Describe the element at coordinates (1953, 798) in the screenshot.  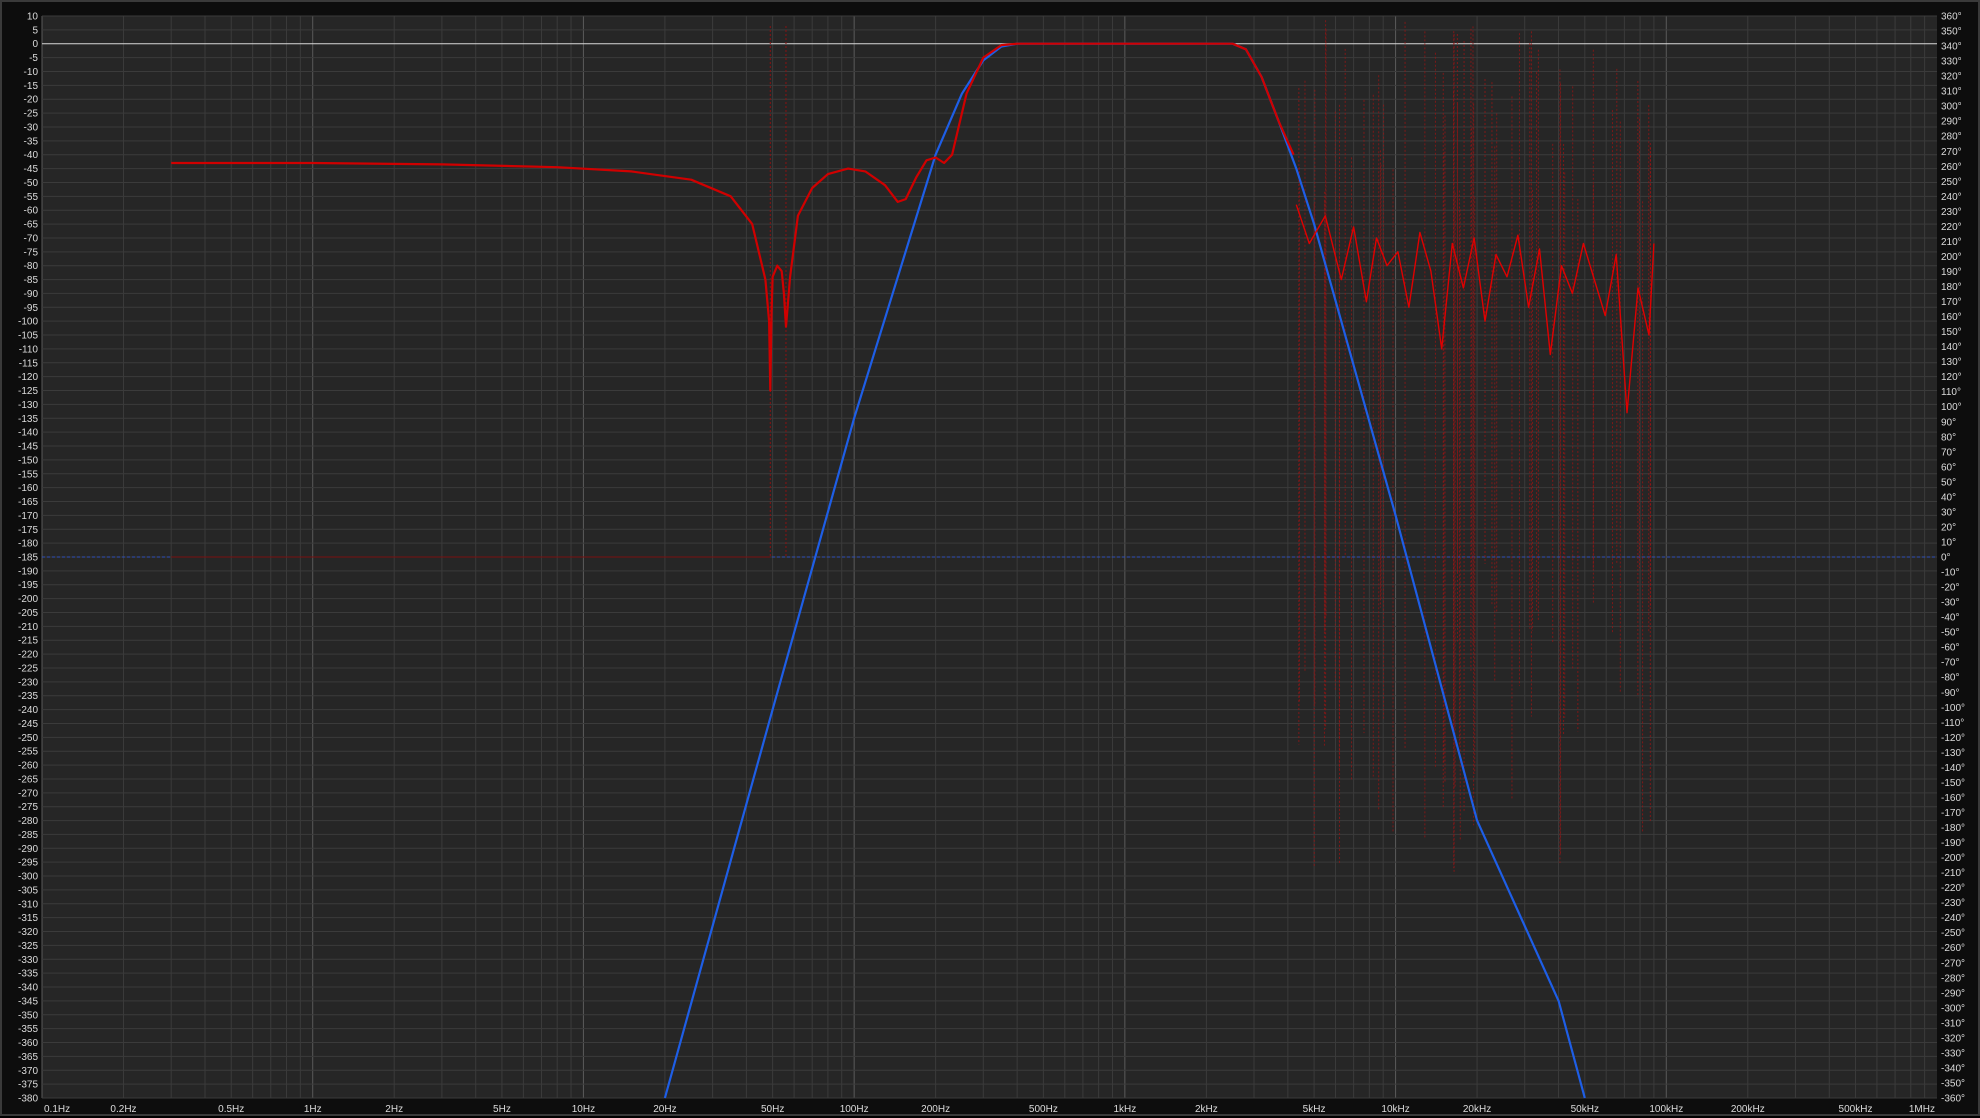
I see `y2-tick-label: -160°` at that location.